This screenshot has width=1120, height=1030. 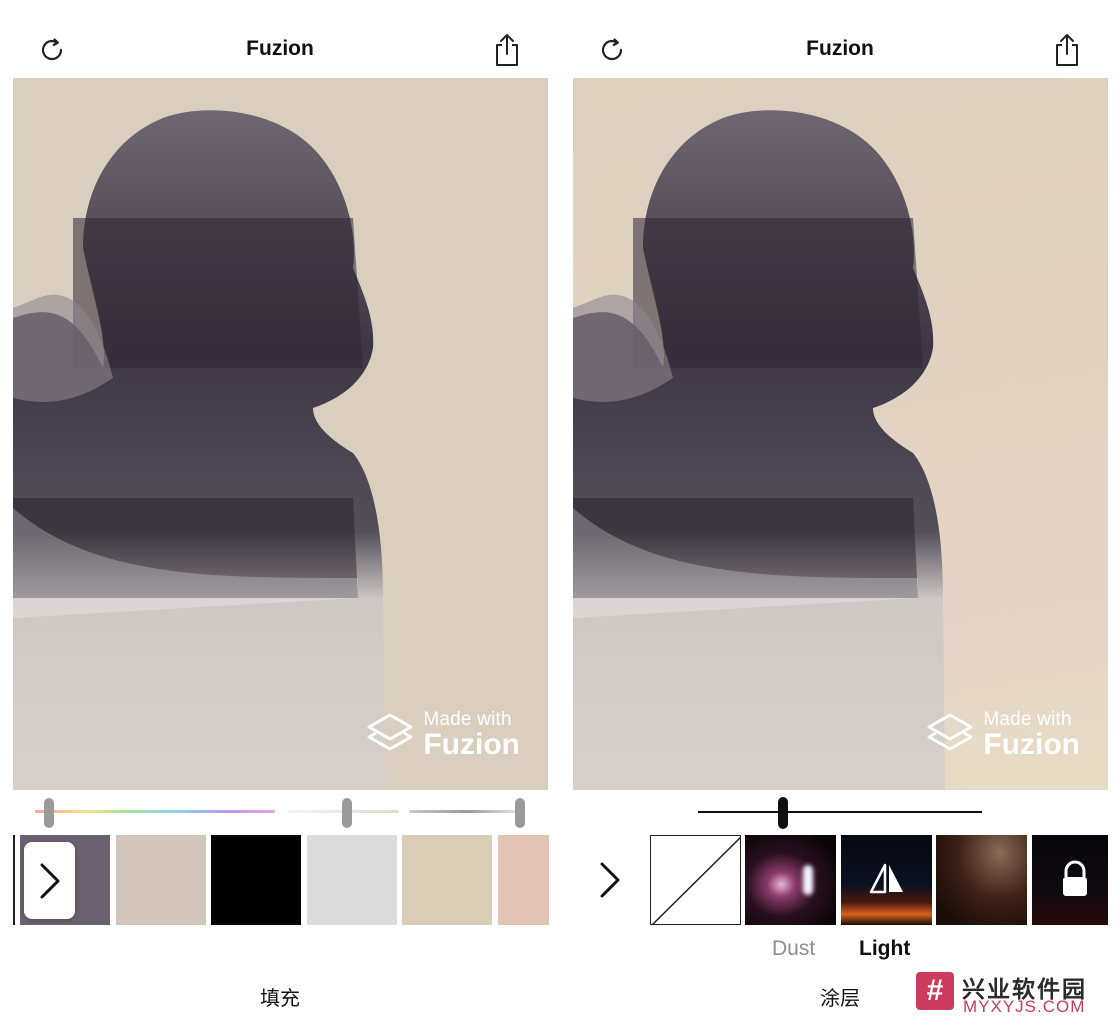 I want to click on site-watermark-logo: # 兴业软件园 MYXYJS.COM, so click(x=1018, y=994).